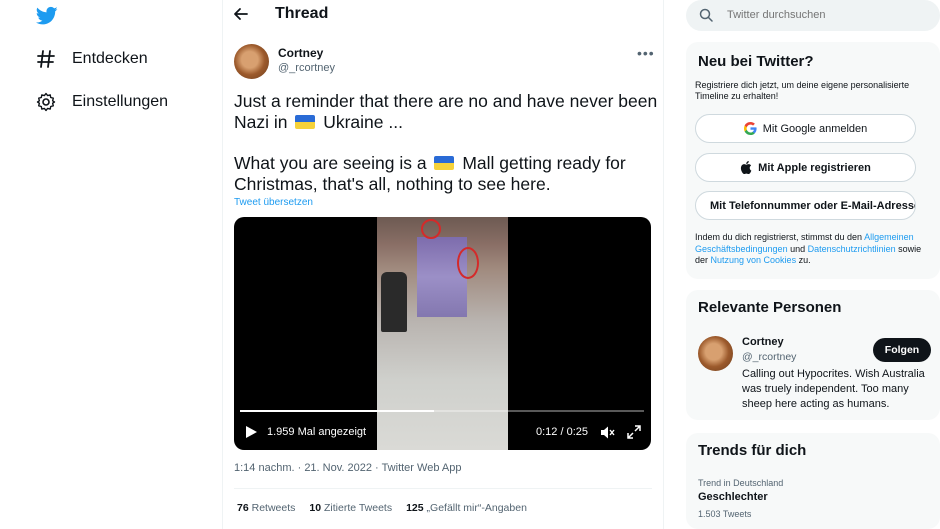 The image size is (940, 529). I want to click on likes-count: 125, so click(415, 508).